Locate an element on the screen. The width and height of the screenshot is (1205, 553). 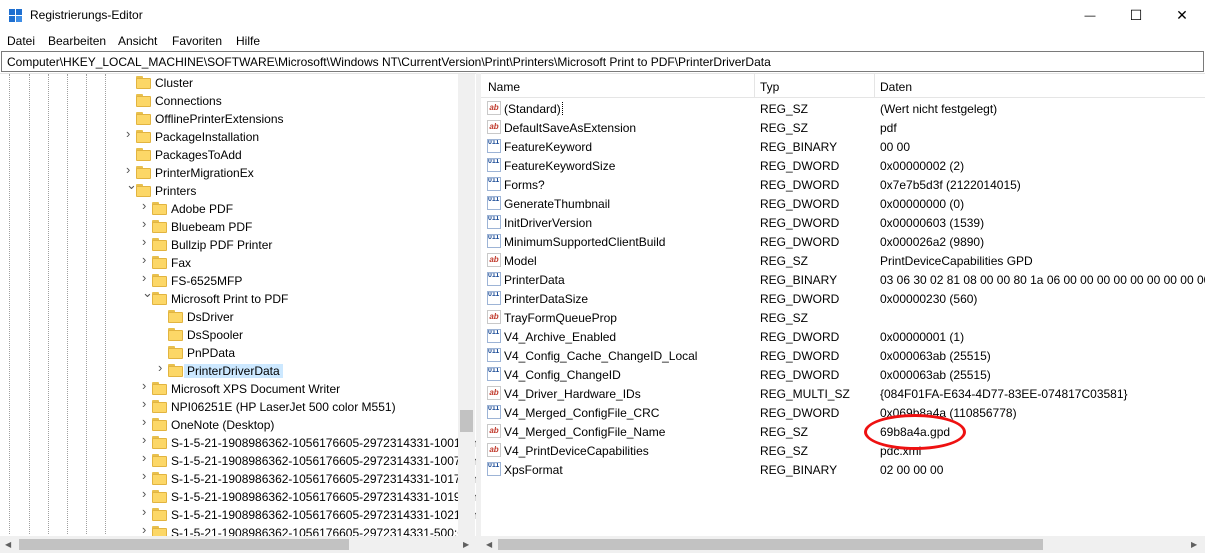
tree-item: › Microsoft XPS Document Writer is located at coordinates (230, 388).